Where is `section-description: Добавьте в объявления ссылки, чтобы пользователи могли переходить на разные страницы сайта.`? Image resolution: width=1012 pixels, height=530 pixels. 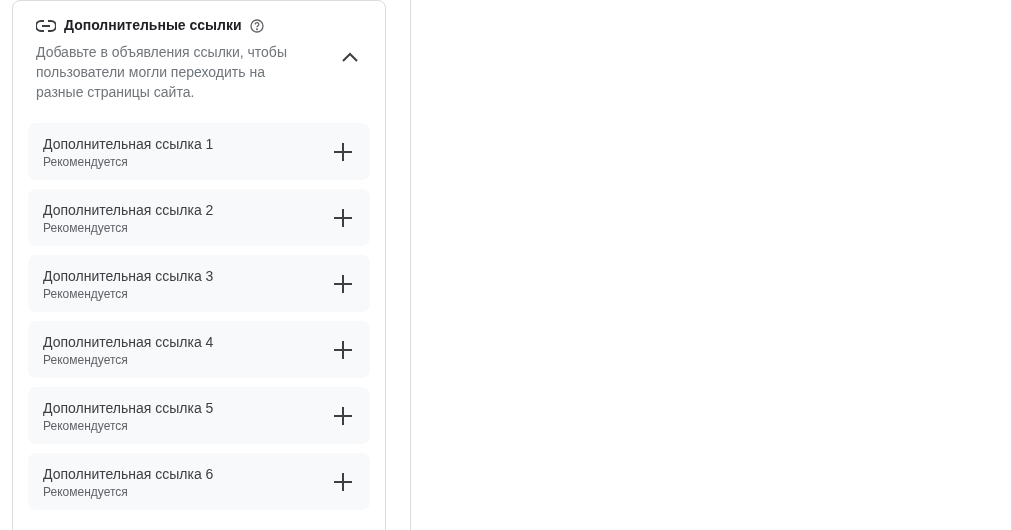 section-description: Добавьте в объявления ссылки, чтобы пользователи могли переходить на разные страницы сайта. is located at coordinates (162, 72).